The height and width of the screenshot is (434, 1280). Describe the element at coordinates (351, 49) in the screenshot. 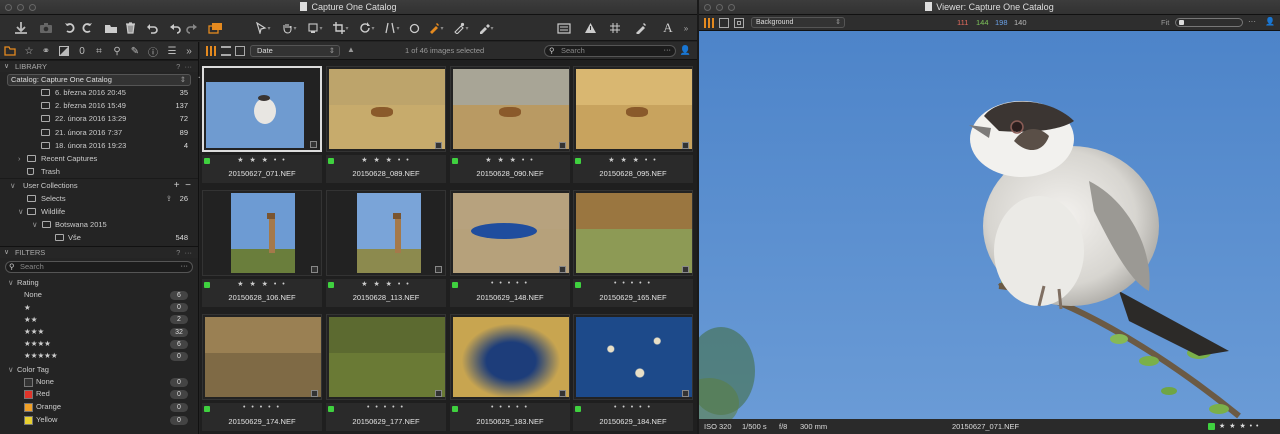

I see `sort-direction-icon: ▲` at that location.